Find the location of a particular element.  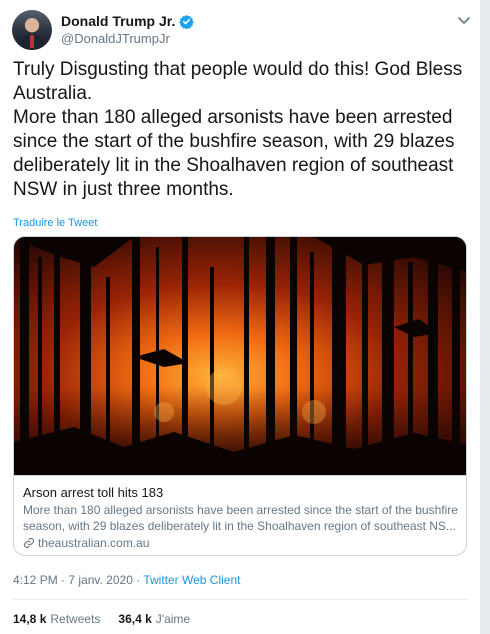

chevron-down-icon is located at coordinates (464, 20).